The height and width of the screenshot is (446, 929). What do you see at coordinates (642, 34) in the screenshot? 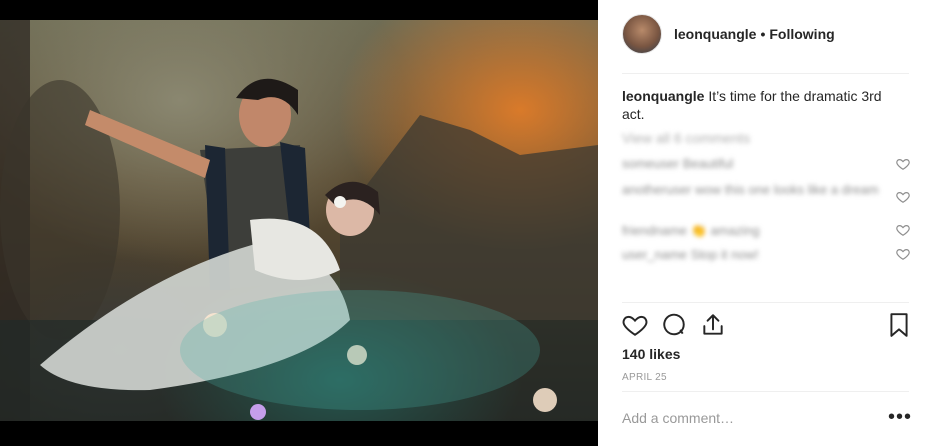
I see `avatar` at bounding box center [642, 34].